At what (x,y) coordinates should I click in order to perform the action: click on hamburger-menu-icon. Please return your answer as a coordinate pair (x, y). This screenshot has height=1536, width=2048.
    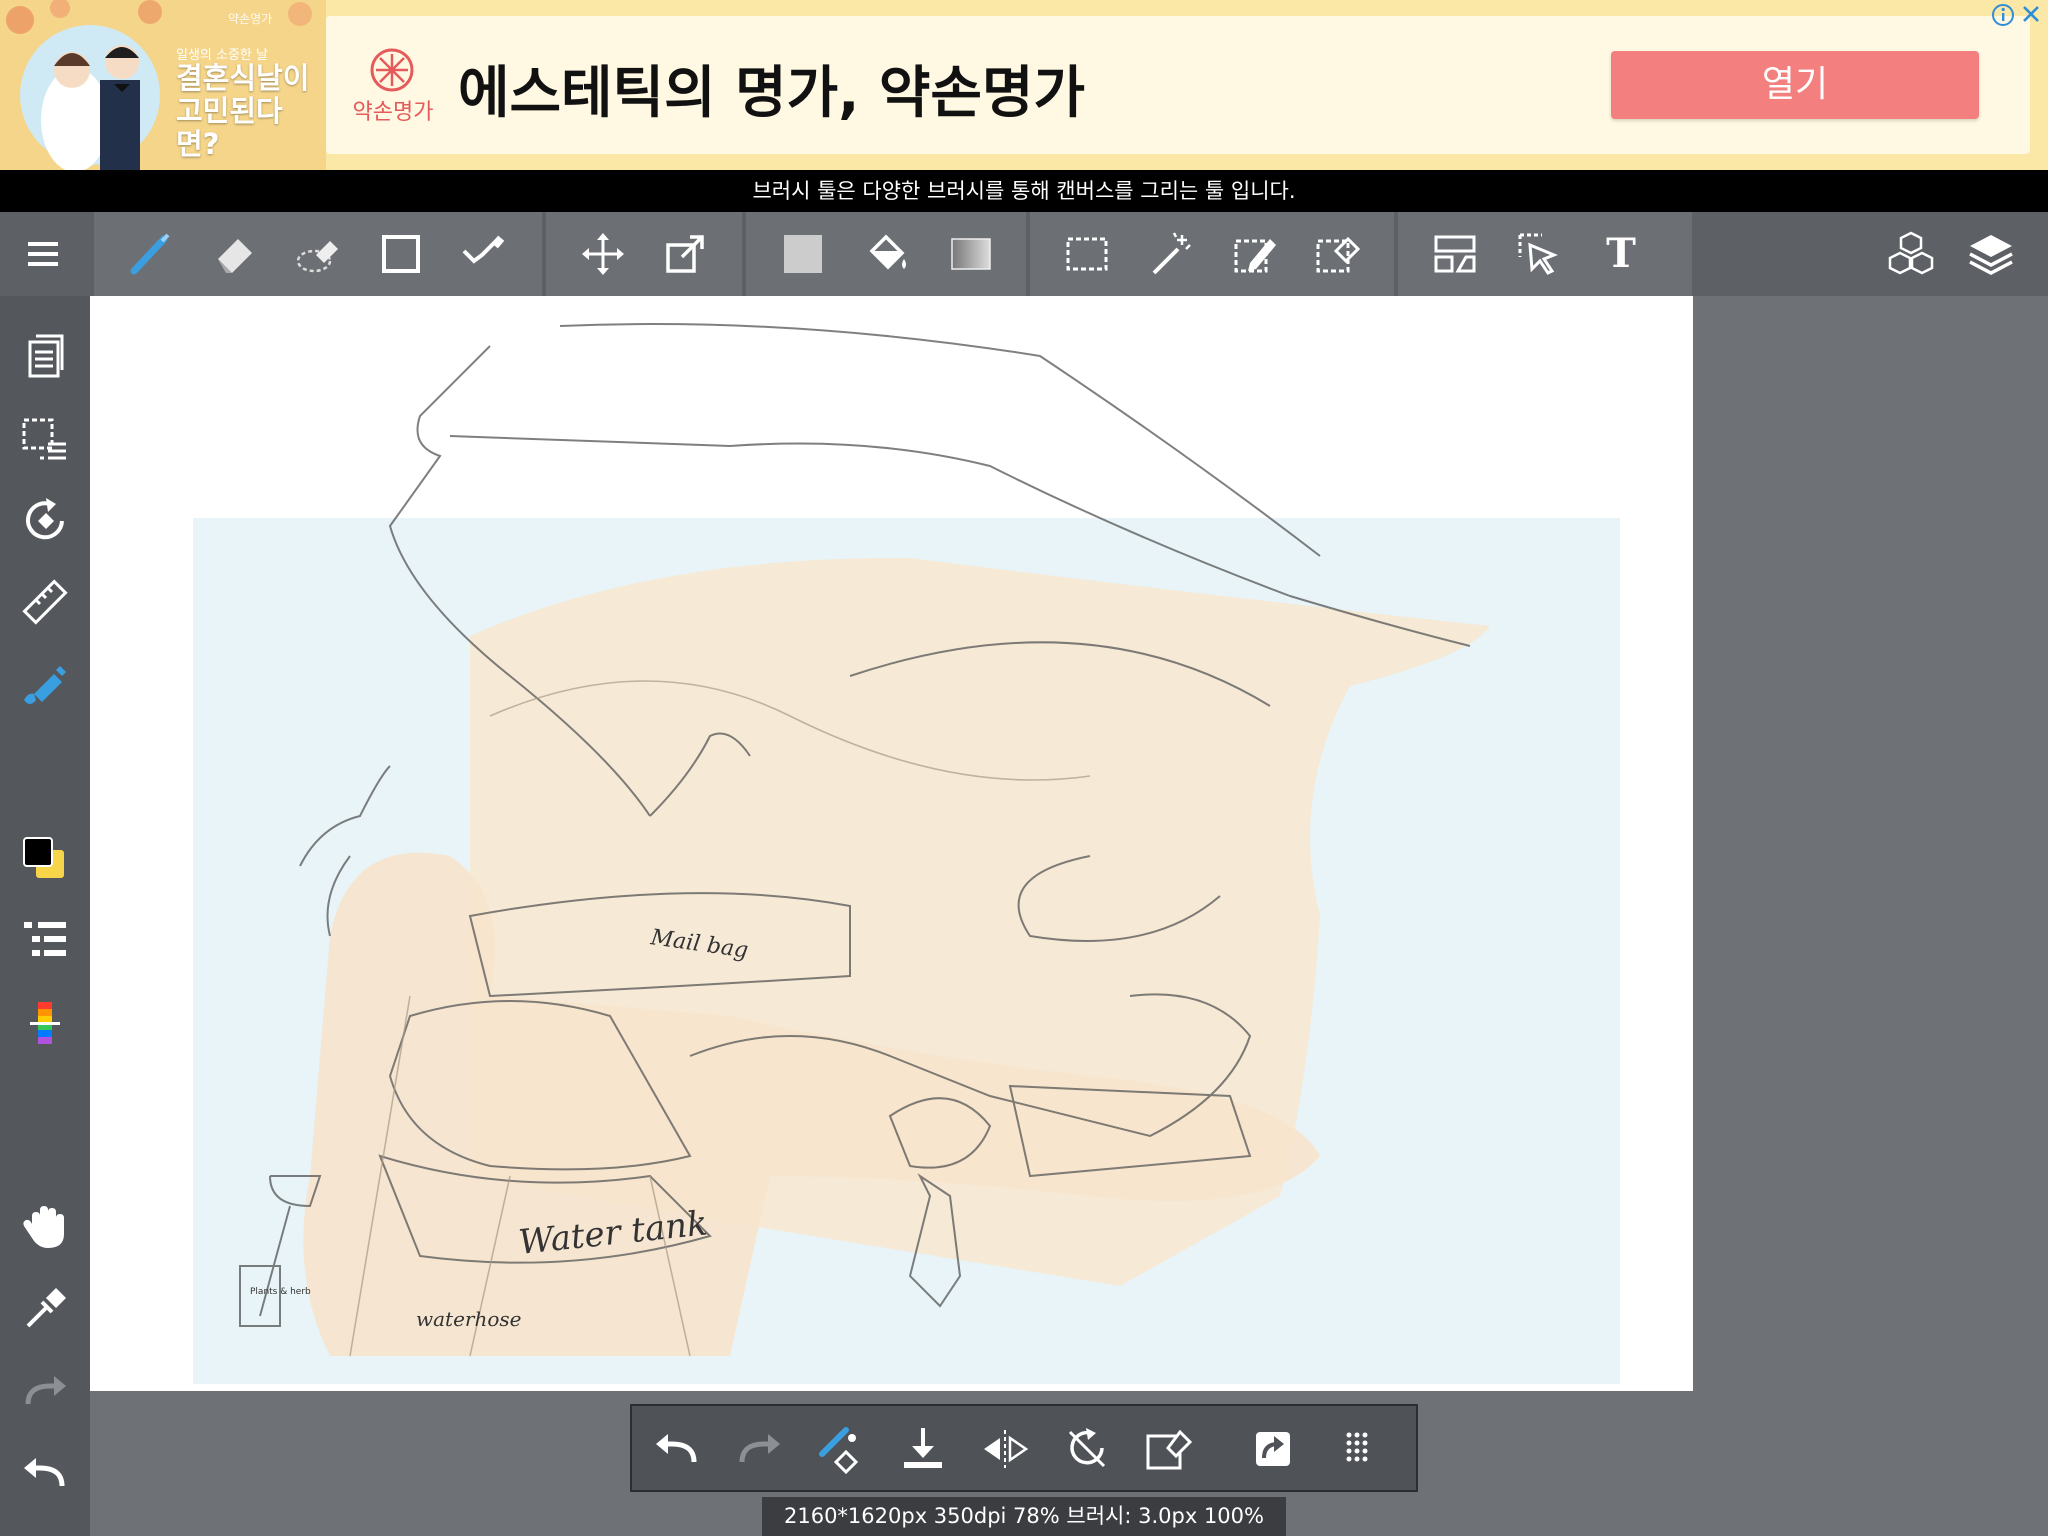
    Looking at the image, I should click on (43, 254).